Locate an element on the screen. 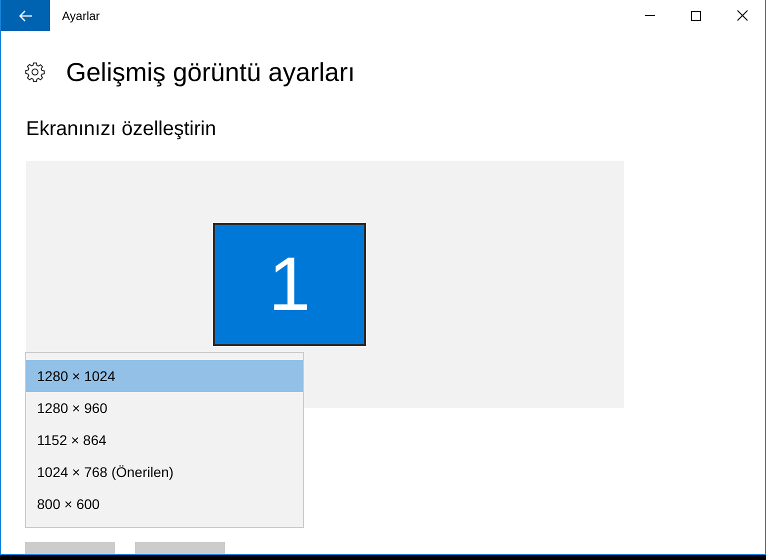 The width and height of the screenshot is (766, 560). close-icon is located at coordinates (742, 15).